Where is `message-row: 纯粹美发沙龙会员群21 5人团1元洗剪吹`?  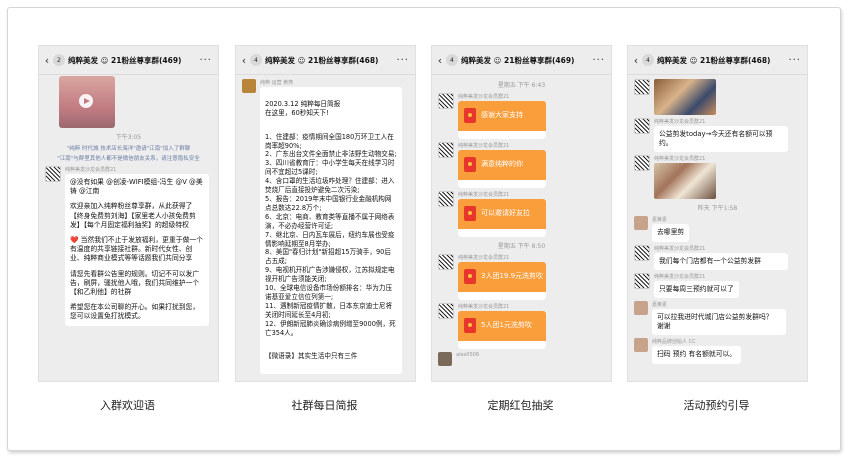
message-row: 纯粹美发沙龙会员群21 5人团1元洗剪吹 is located at coordinates (521, 326).